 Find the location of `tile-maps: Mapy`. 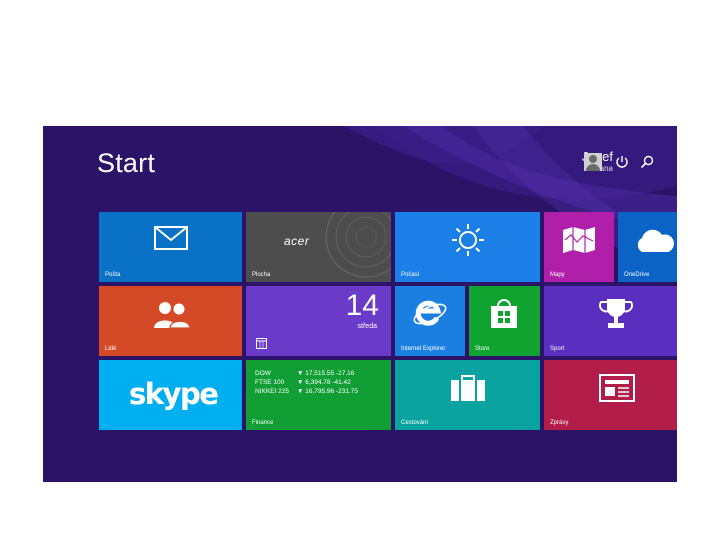

tile-maps: Mapy is located at coordinates (579, 247).